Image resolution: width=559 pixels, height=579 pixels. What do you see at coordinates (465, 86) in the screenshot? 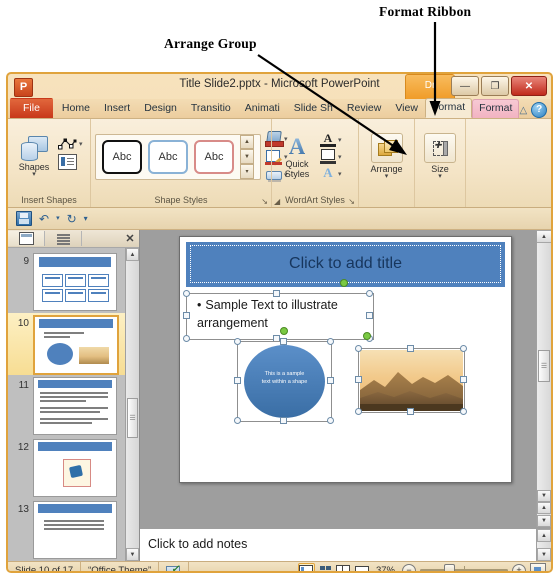
I see `minimize-button: —` at bounding box center [465, 86].